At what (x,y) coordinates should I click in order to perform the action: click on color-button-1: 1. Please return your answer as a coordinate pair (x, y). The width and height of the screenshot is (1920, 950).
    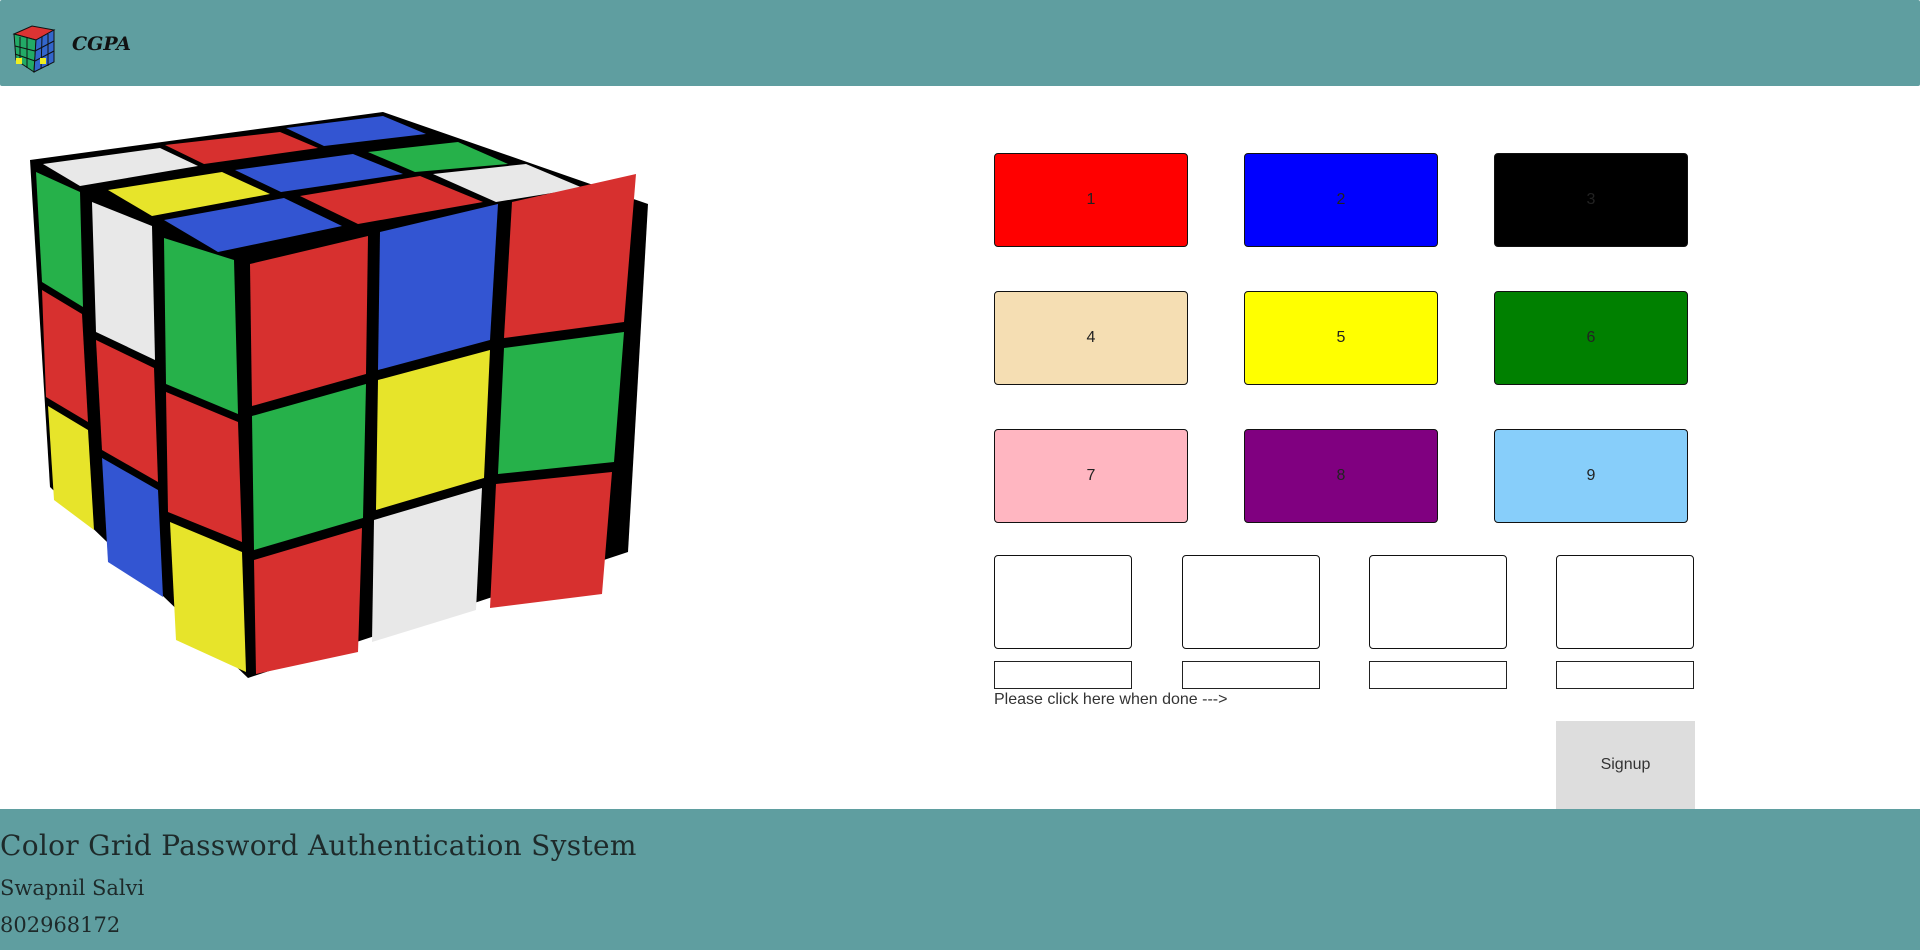
    Looking at the image, I should click on (1091, 200).